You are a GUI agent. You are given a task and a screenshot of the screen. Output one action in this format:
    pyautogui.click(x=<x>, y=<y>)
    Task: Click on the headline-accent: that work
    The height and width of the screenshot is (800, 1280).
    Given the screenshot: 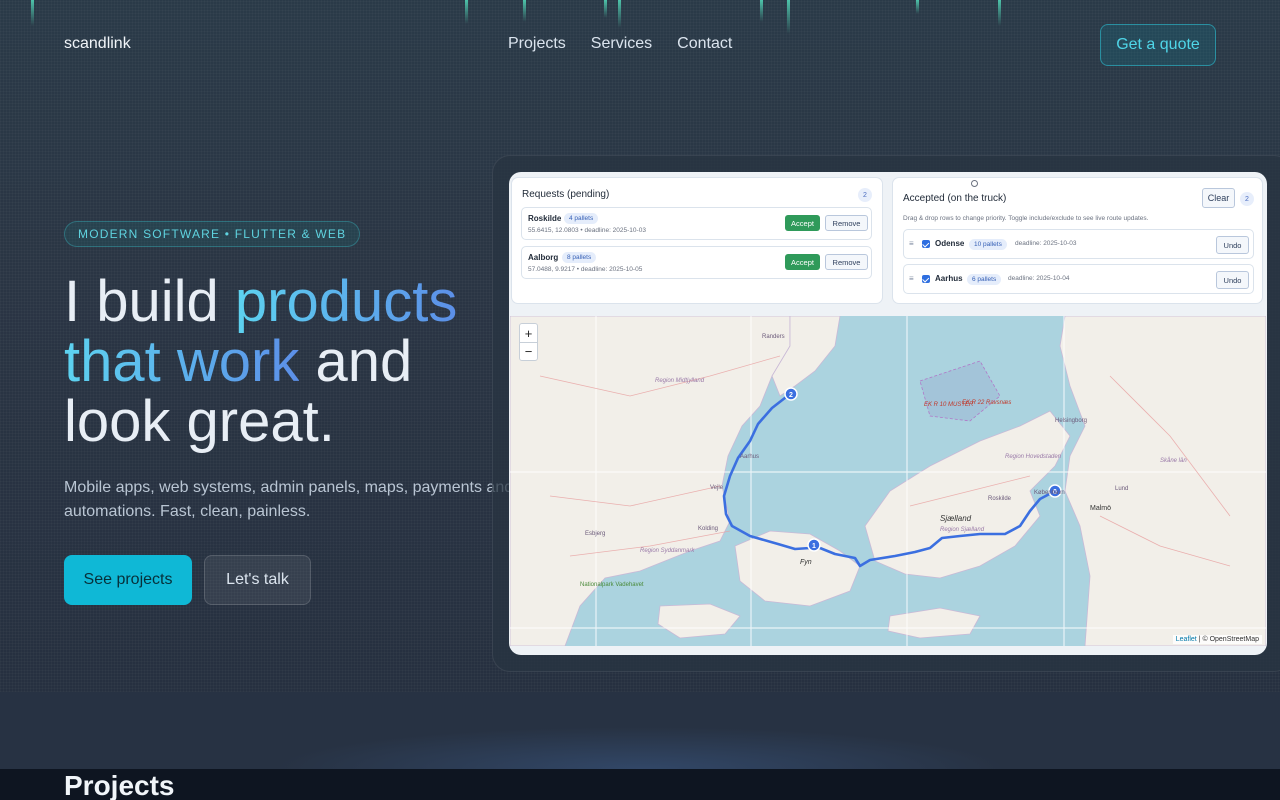 What is the action you would take?
    pyautogui.click(x=182, y=361)
    